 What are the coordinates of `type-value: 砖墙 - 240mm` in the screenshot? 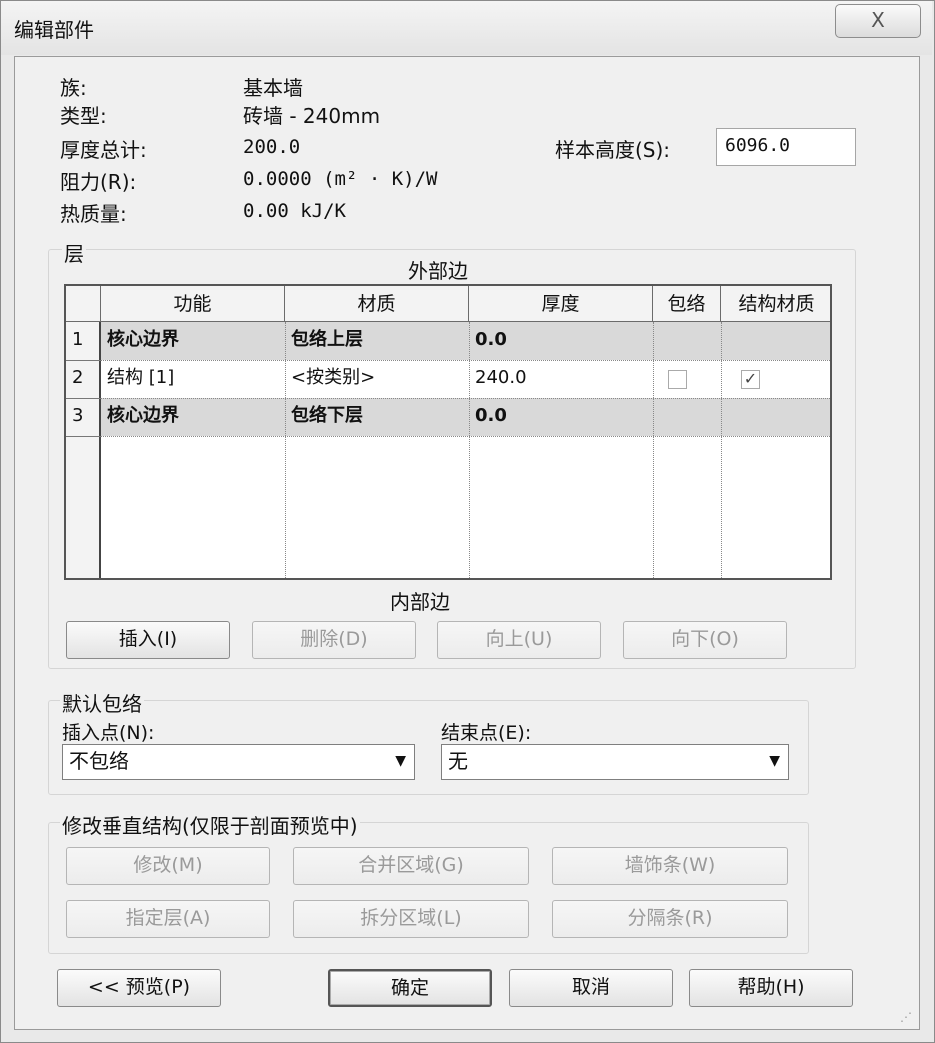 It's located at (312, 116).